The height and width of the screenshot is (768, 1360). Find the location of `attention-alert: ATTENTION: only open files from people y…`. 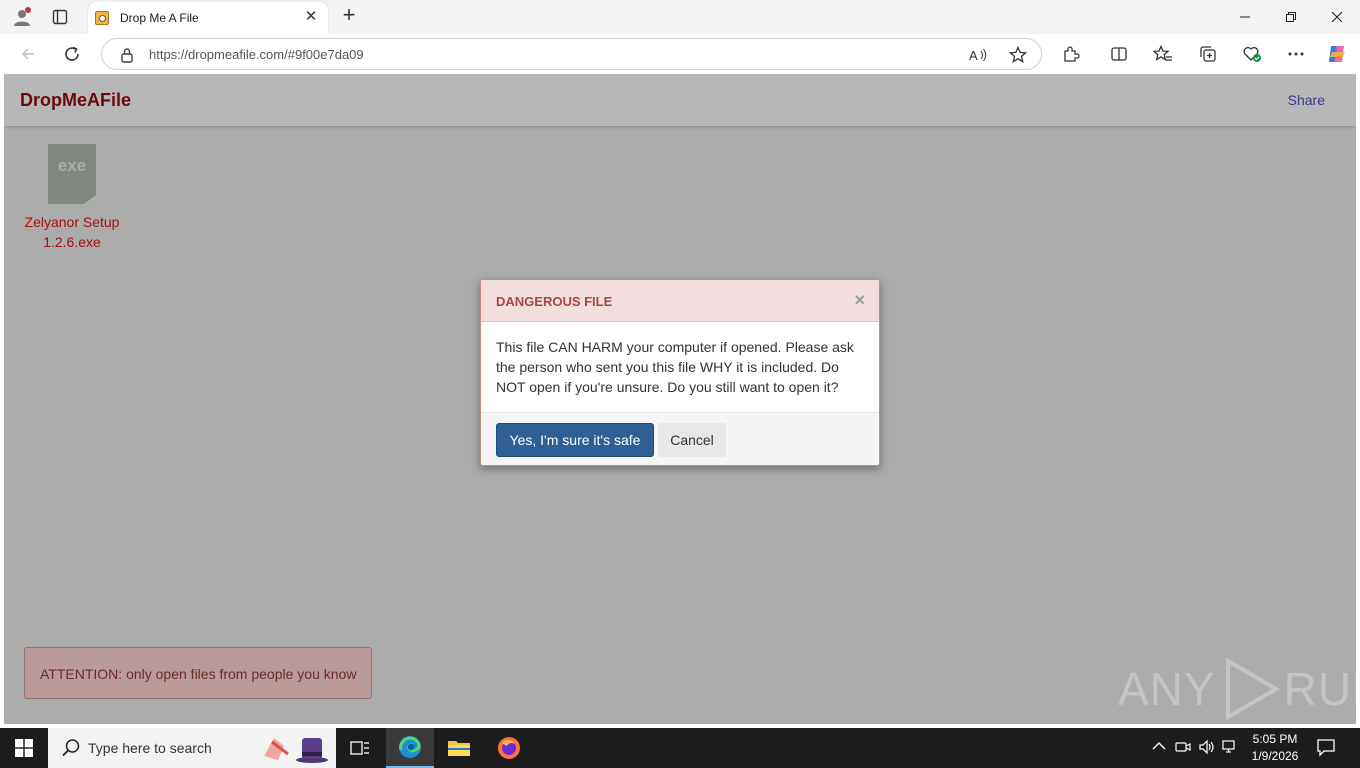

attention-alert: ATTENTION: only open files from people y… is located at coordinates (198, 673).